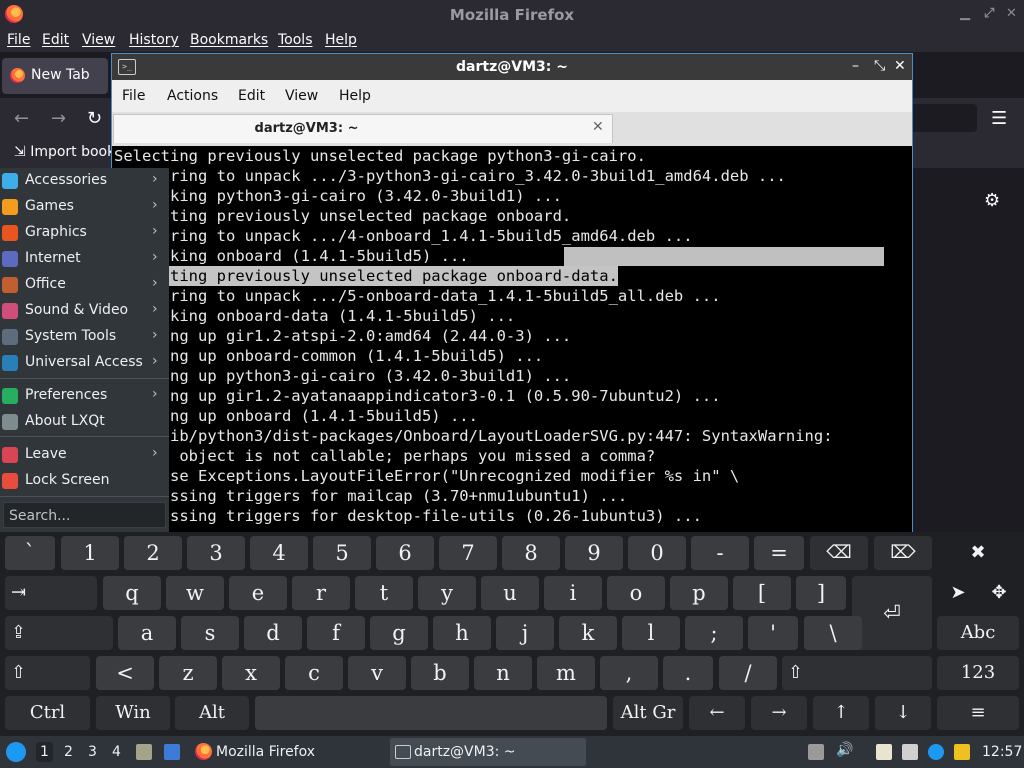  What do you see at coordinates (229, 40) in the screenshot?
I see `ff-menu-bookmarks: Bookmarks` at bounding box center [229, 40].